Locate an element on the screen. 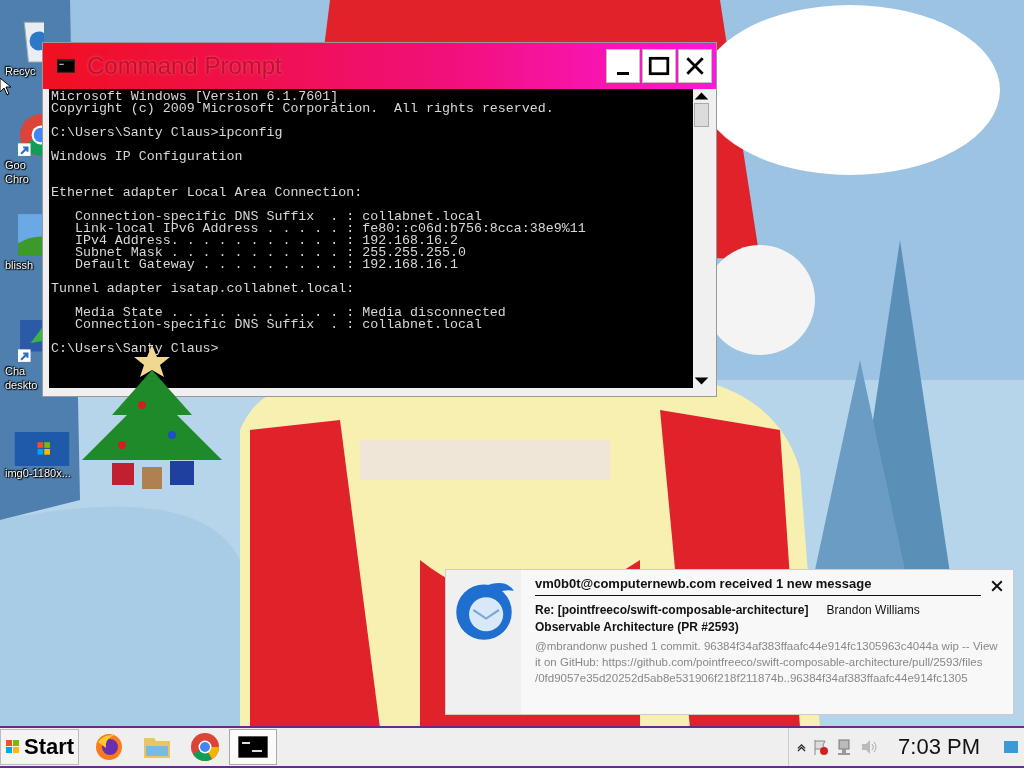  console-line: Microsoft Windows [Version 6.1.7601] is located at coordinates (195, 97).